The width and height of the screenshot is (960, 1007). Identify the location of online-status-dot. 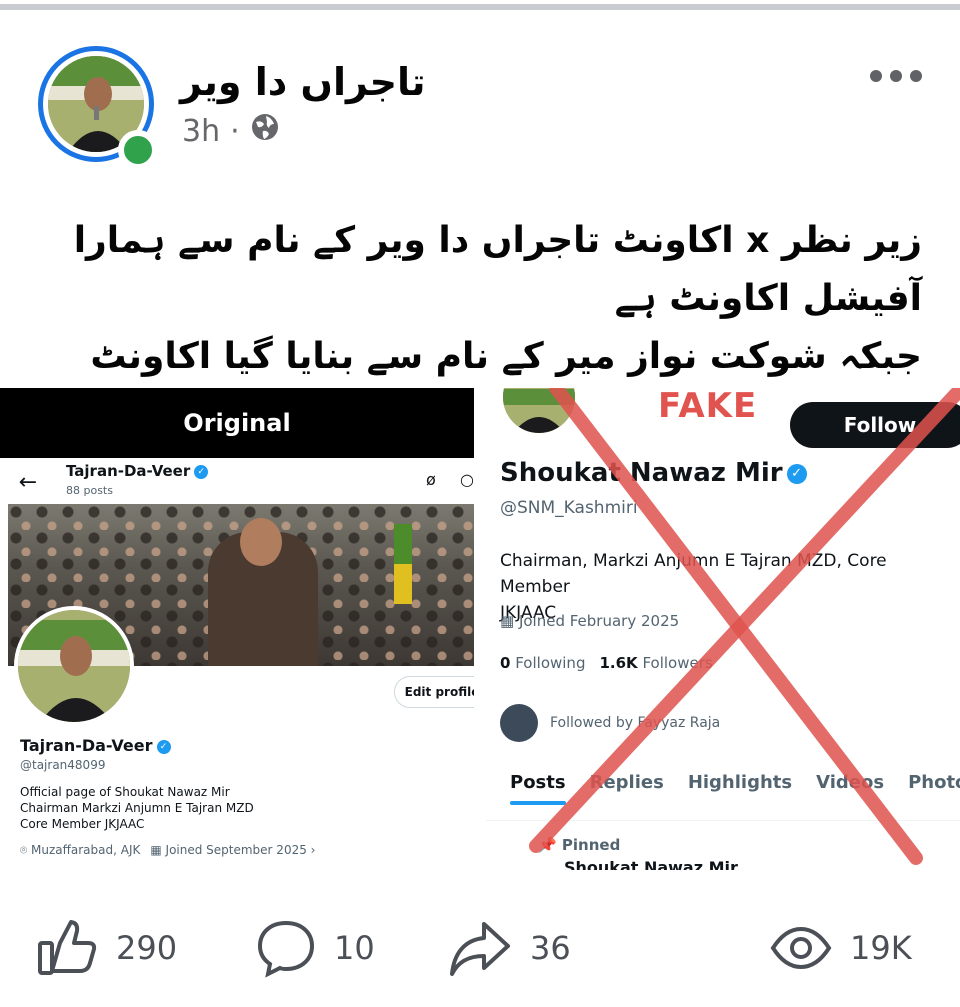
(138, 150).